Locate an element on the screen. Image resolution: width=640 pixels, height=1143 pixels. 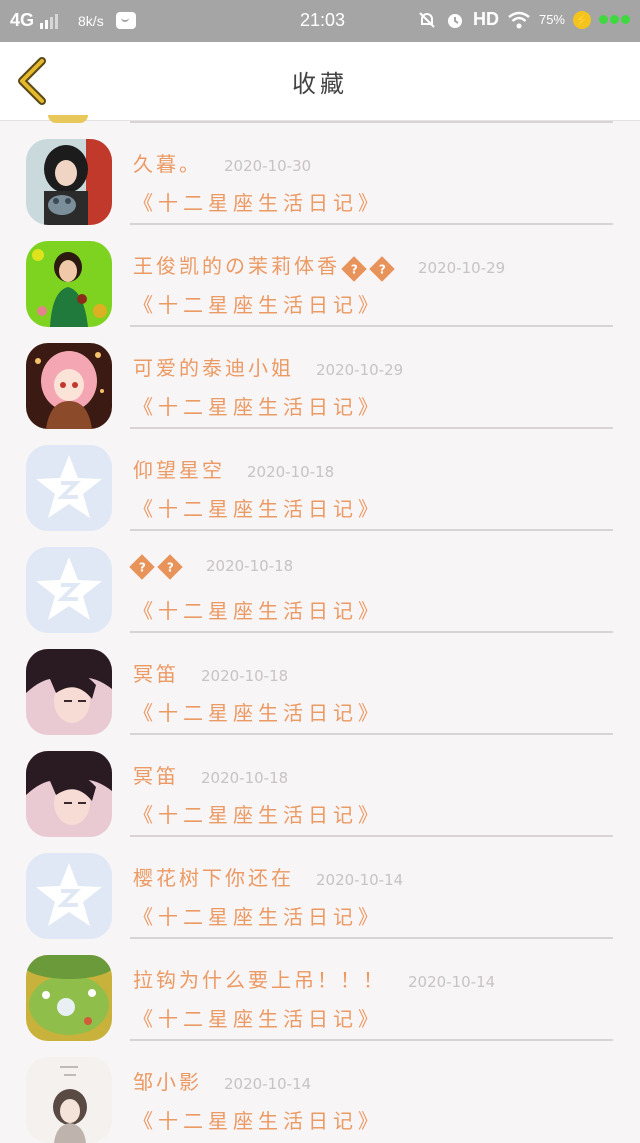
list-item: 久暮。 2020-10-30 《十二星座生活日记》 is located at coordinates (320, 173).